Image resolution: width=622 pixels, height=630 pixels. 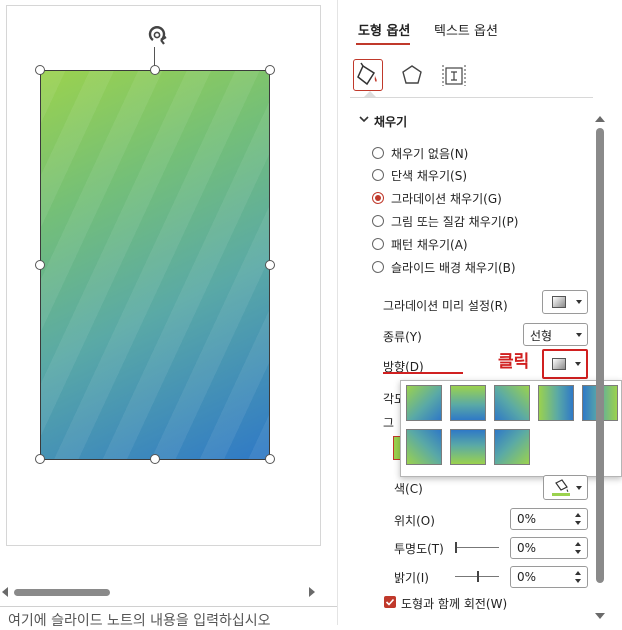 I want to click on annotation-underline, so click(x=423, y=373).